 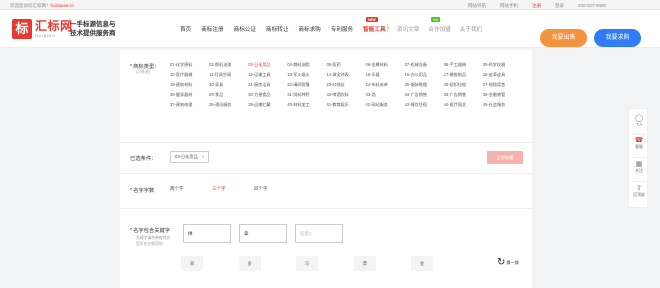 What do you see at coordinates (505, 157) in the screenshot?
I see `favorite-button: 立即收藏` at bounding box center [505, 157].